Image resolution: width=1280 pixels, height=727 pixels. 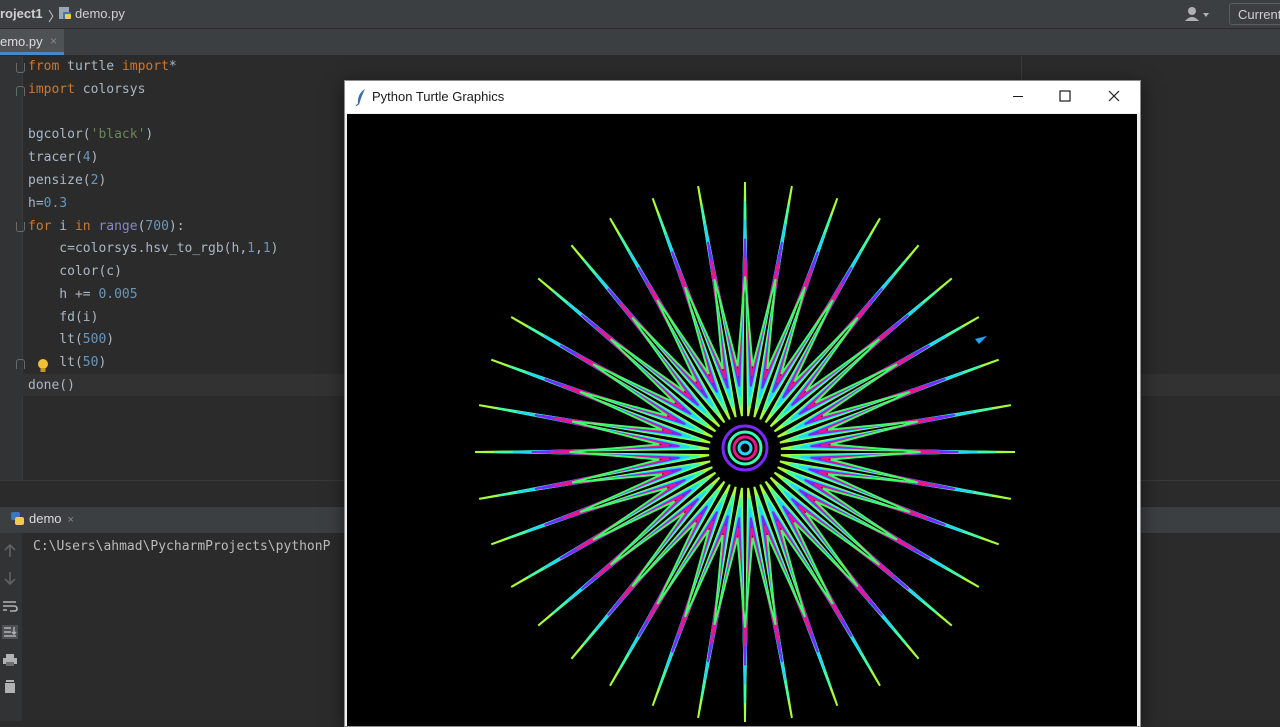 I want to click on tab-label: emo.py, so click(x=21, y=41).